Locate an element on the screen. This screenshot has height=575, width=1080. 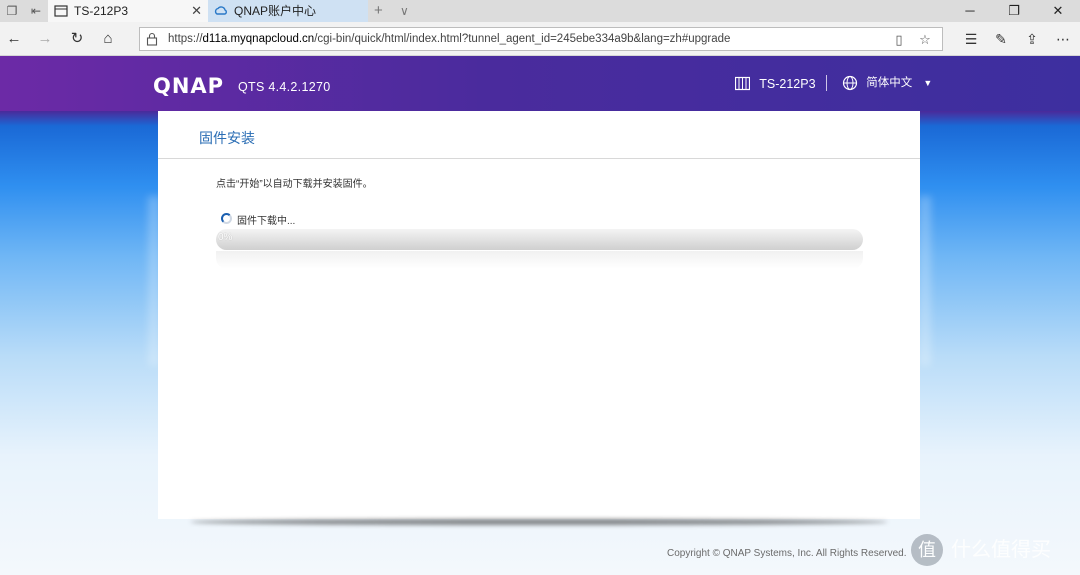
back-arrow-icon: ← is located at coordinates (14, 39).